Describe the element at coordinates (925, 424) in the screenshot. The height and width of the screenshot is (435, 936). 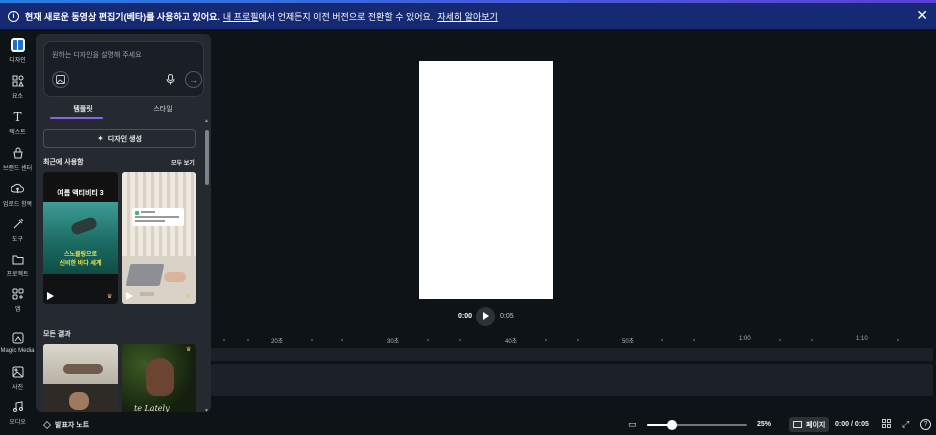
I see `help-icon: ?` at that location.